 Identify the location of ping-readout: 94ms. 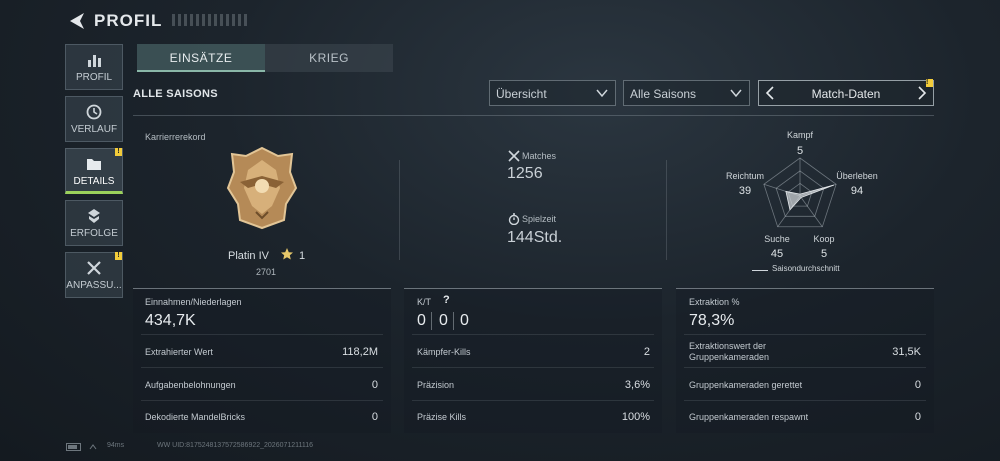
(116, 445).